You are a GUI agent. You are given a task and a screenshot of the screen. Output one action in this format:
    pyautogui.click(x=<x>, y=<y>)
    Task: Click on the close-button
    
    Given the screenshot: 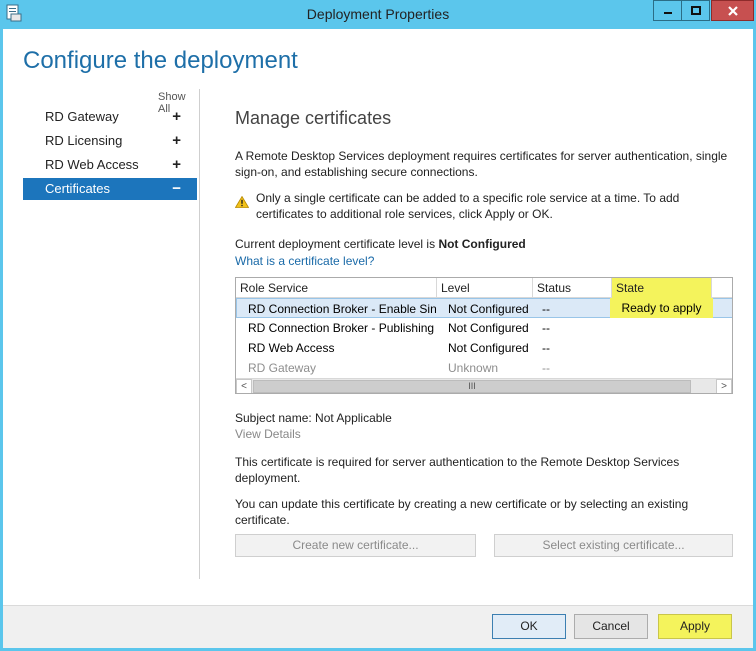 What is the action you would take?
    pyautogui.click(x=732, y=10)
    